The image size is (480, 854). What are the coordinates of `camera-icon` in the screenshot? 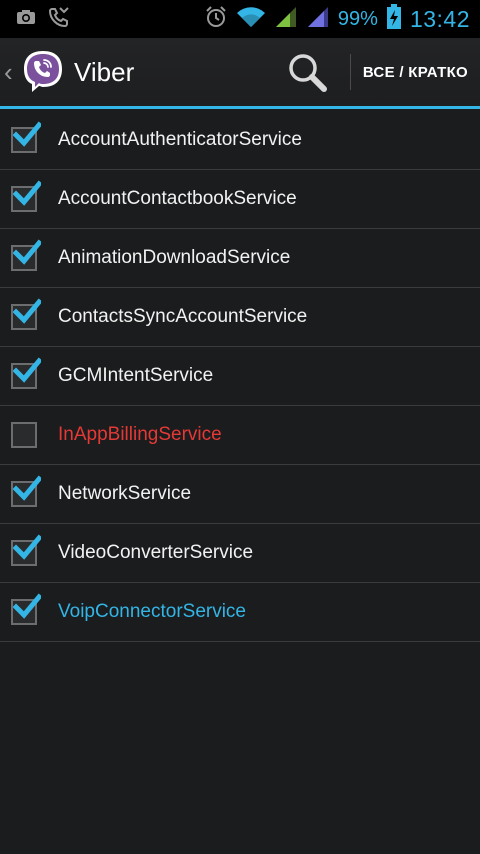 It's located at (26, 19).